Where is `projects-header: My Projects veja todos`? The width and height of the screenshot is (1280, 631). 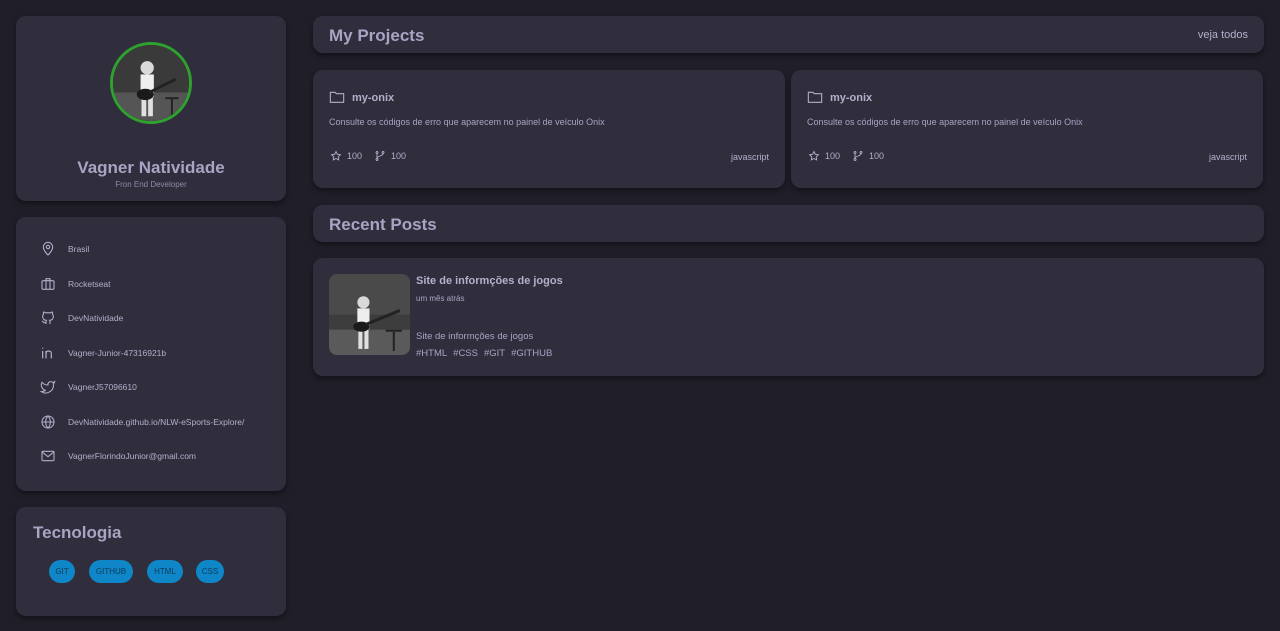
projects-header: My Projects veja todos is located at coordinates (788, 34).